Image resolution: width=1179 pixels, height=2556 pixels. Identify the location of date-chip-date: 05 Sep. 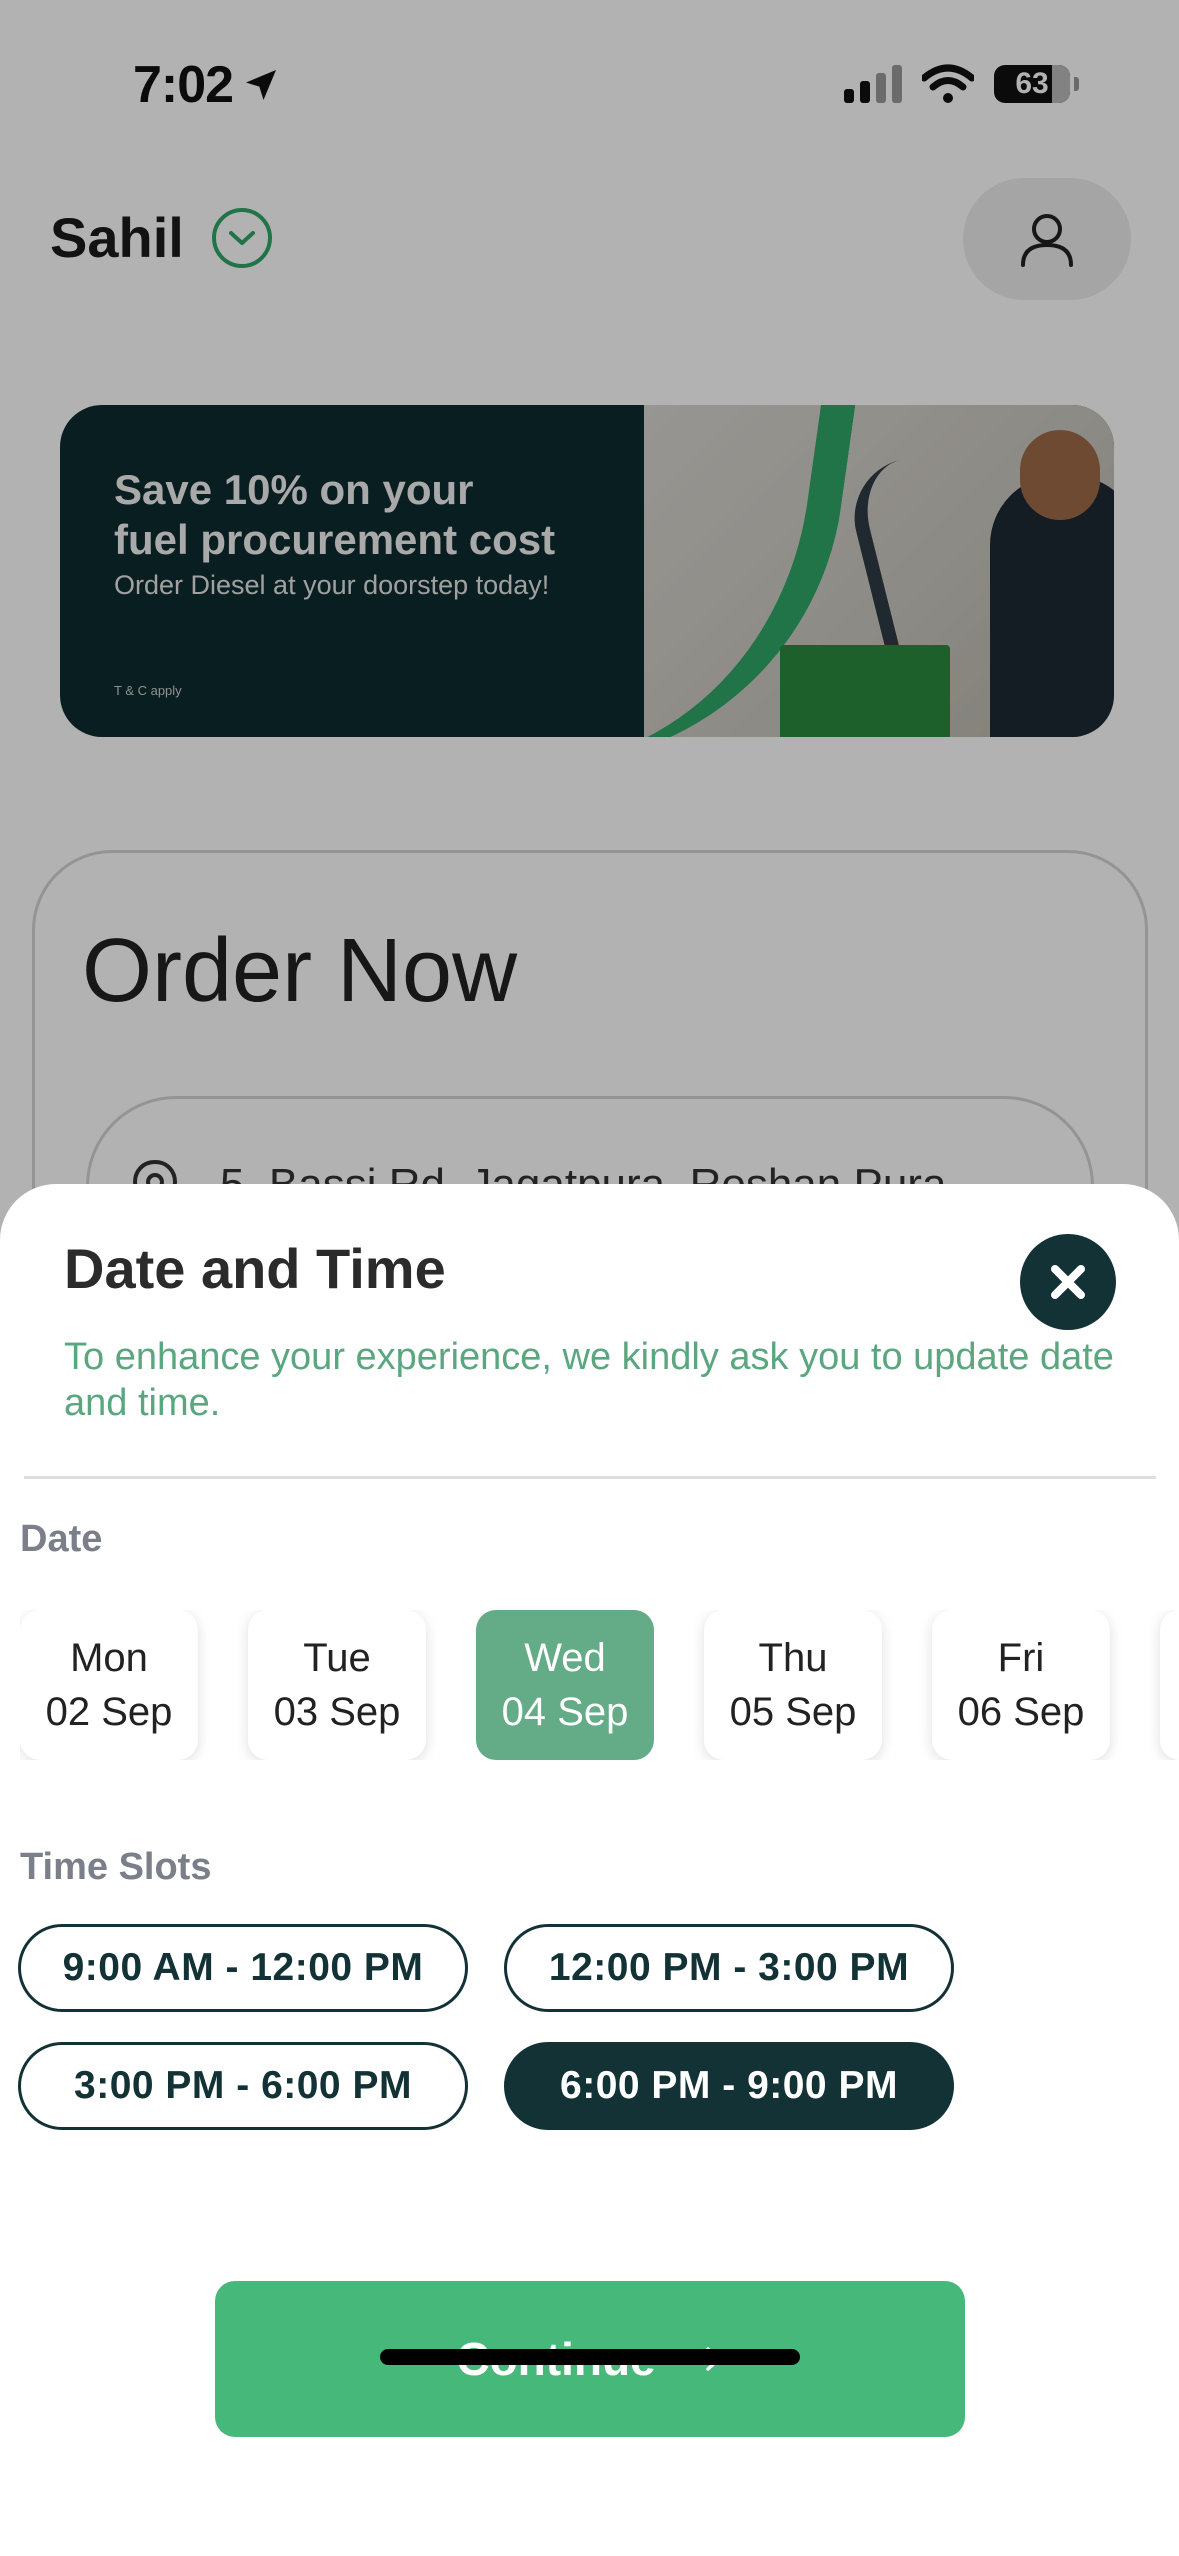
(793, 1712).